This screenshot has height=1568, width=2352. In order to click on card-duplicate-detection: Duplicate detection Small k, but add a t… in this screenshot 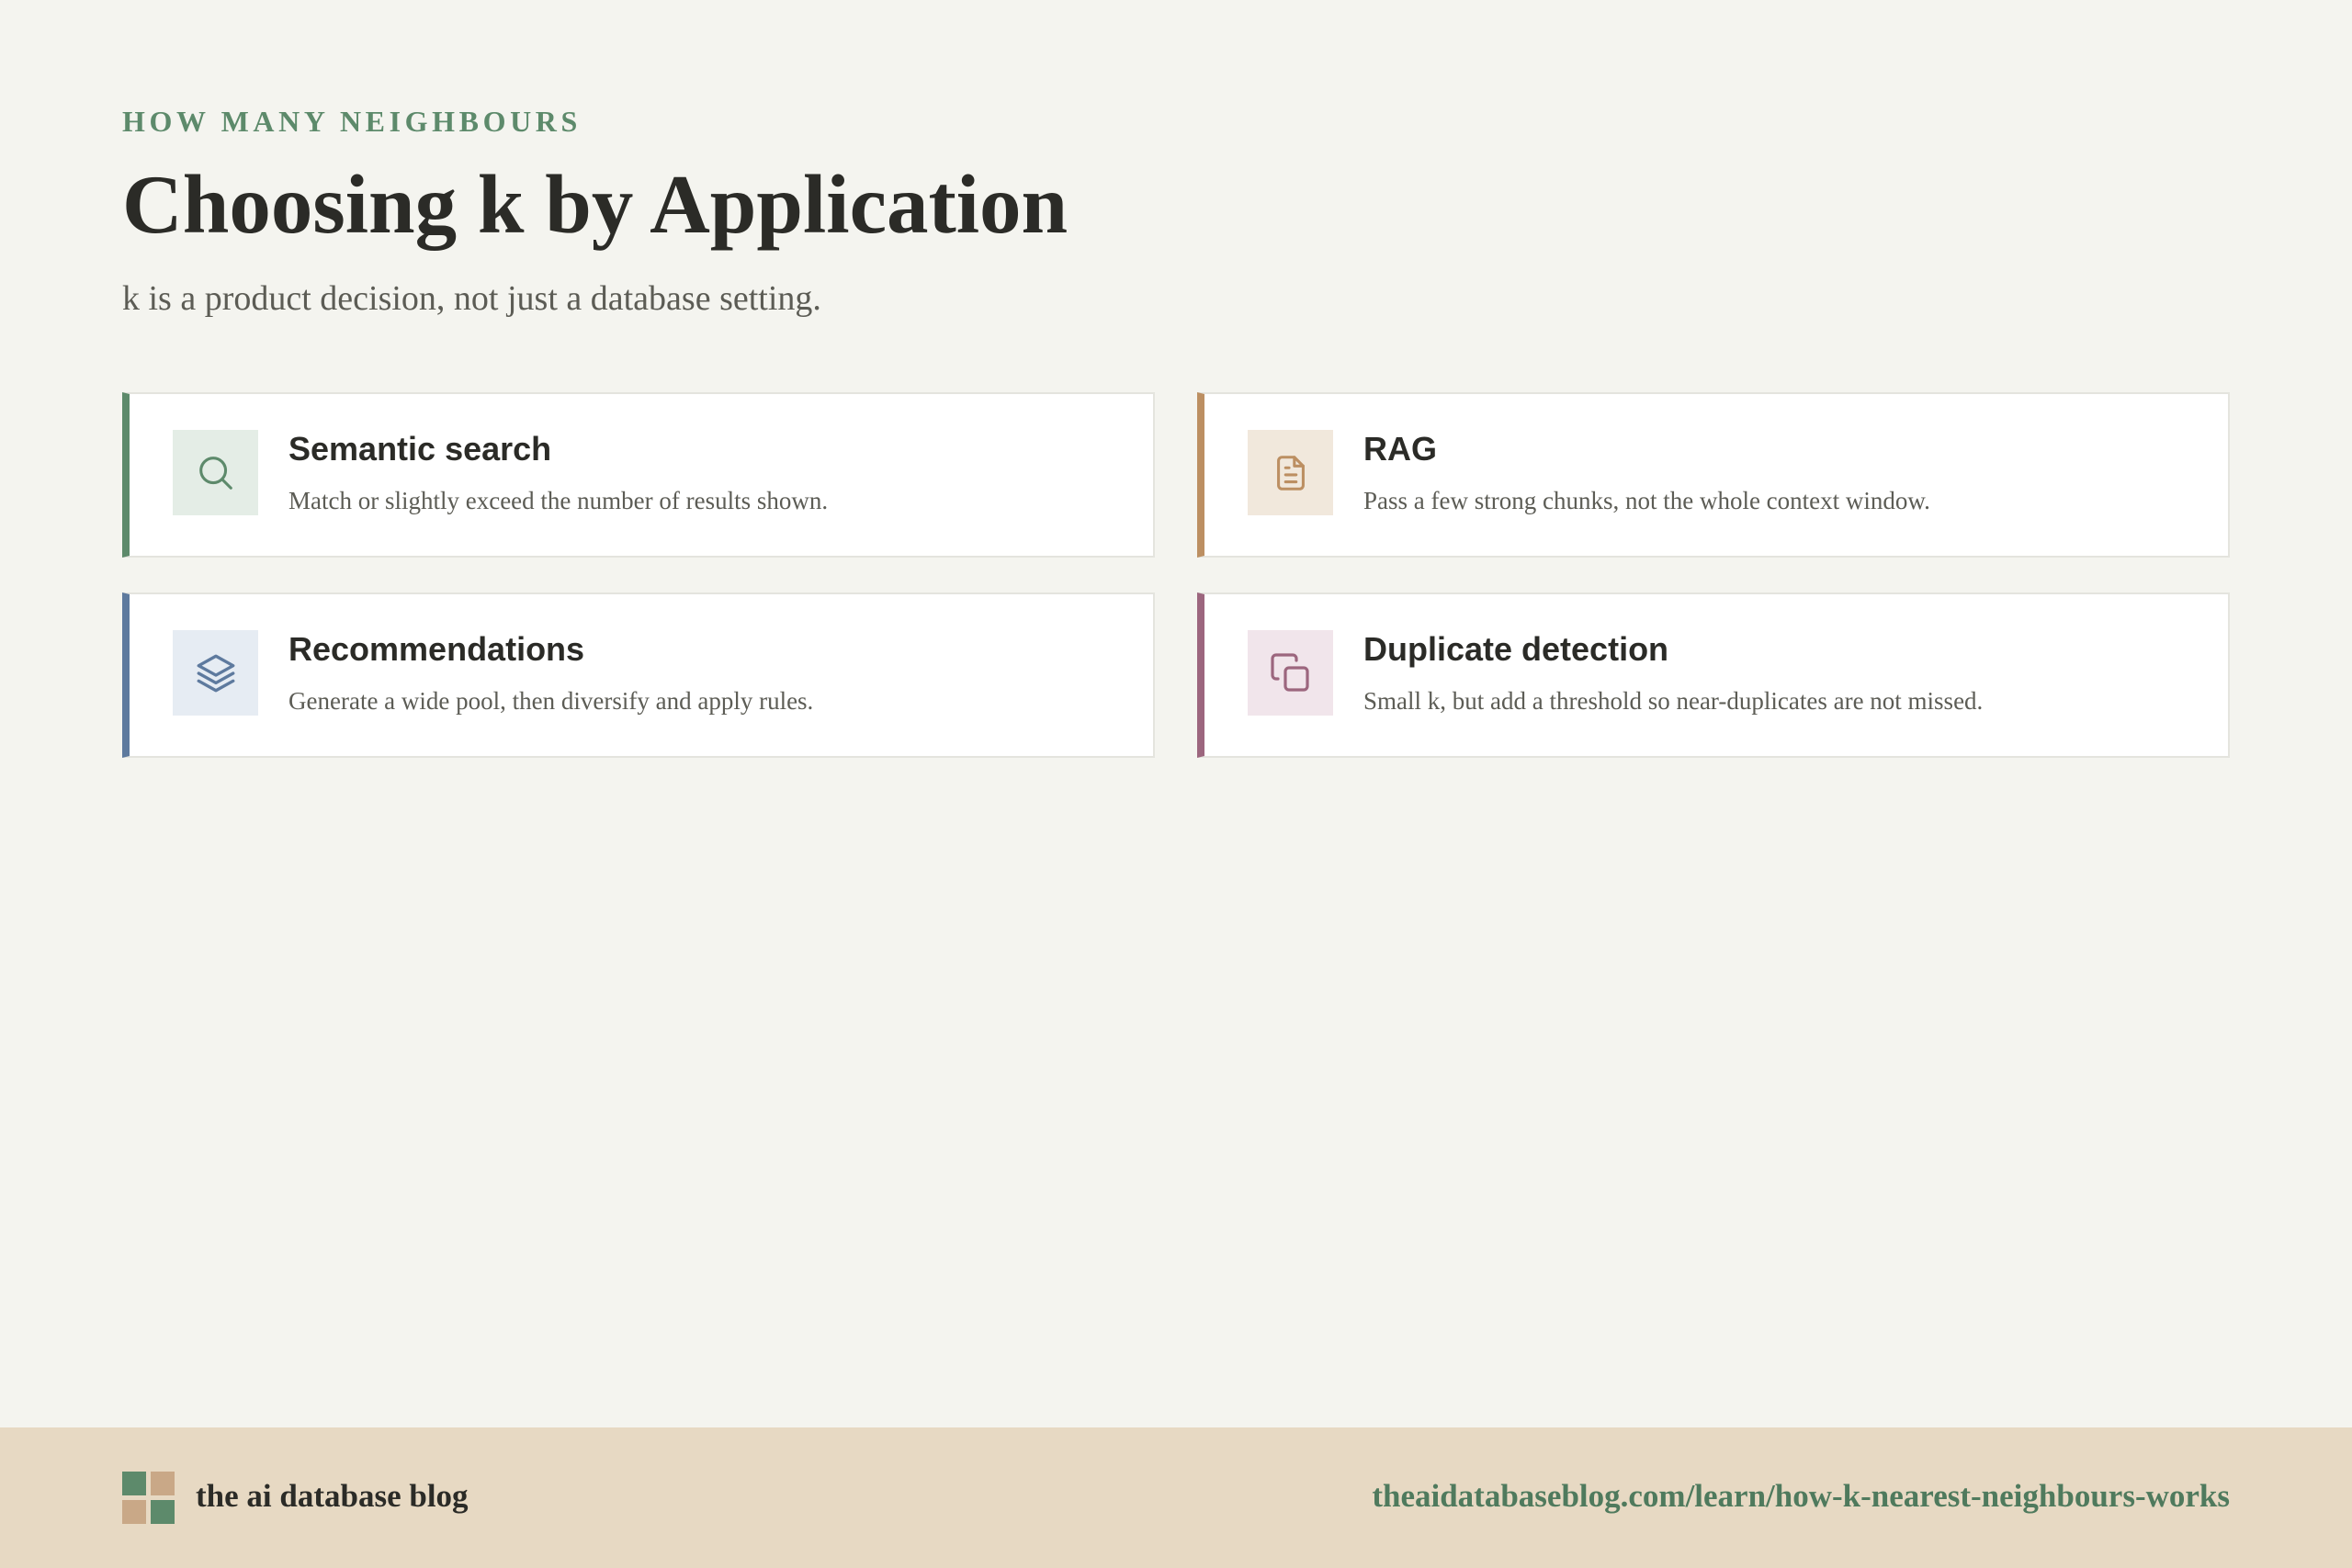, I will do `click(1714, 675)`.